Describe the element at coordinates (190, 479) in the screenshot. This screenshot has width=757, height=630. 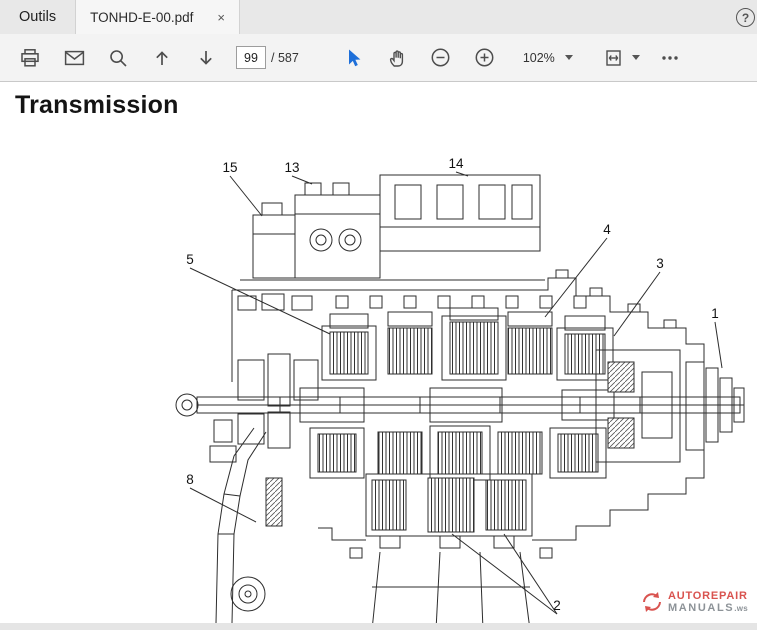
I see `callout-label: 8` at that location.